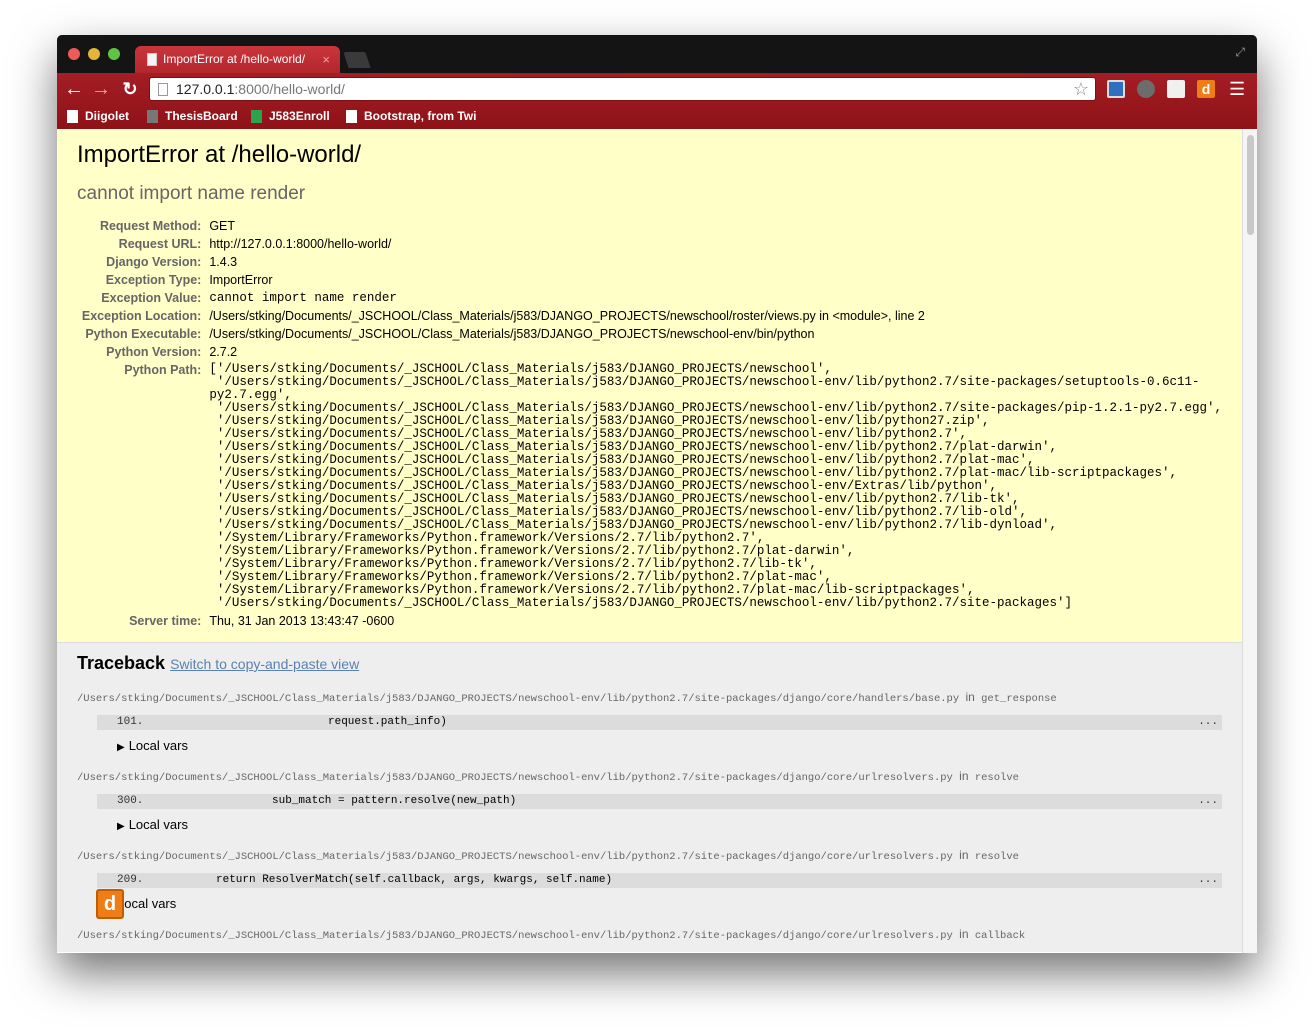  I want to click on frame-function: get_response, so click(1019, 699).